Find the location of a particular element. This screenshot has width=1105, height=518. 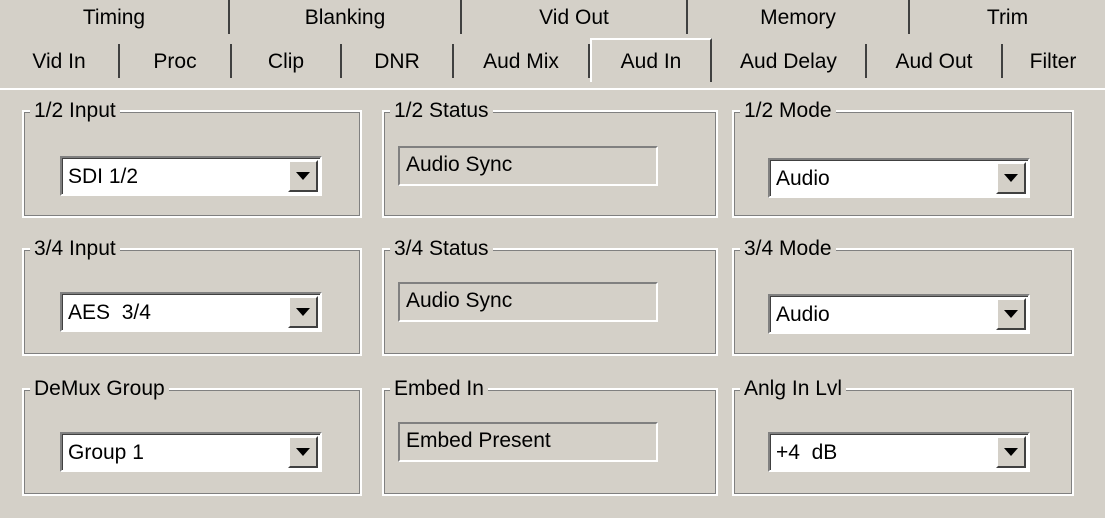

tab-label: Timing is located at coordinates (114, 17).